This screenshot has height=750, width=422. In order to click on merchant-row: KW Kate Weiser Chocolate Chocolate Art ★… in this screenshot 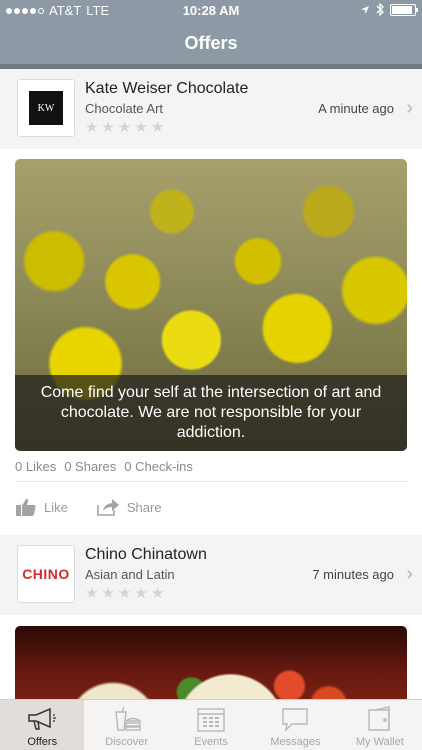, I will do `click(211, 109)`.